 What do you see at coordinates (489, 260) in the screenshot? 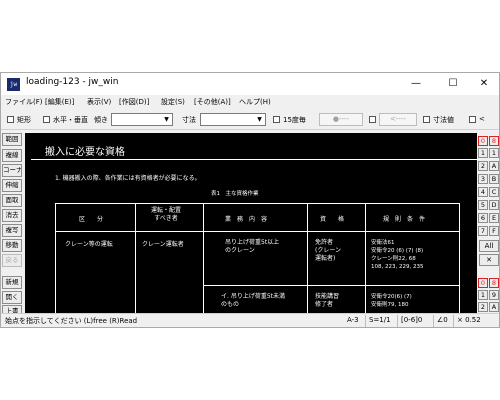
I see `cross-icon: ✕` at bounding box center [489, 260].